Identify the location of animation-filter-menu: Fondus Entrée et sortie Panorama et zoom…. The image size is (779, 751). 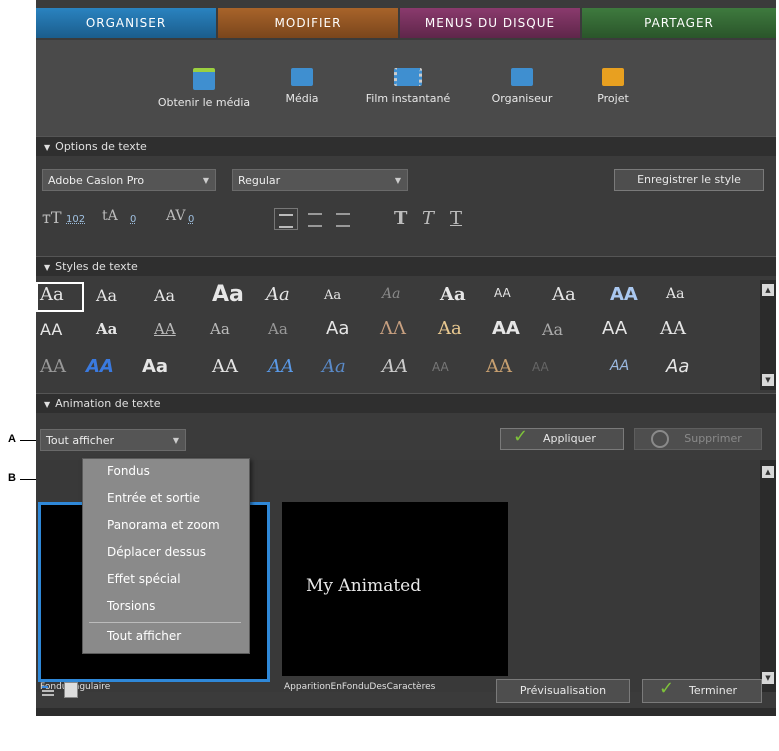
(166, 556).